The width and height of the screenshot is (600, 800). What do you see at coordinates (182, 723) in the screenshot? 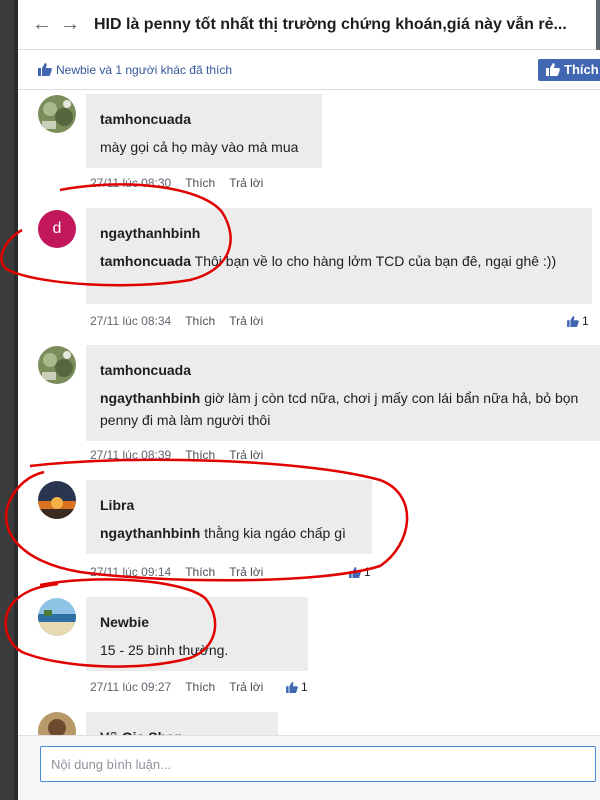
I see `comment-bubble: Vũ Gia Shop` at bounding box center [182, 723].